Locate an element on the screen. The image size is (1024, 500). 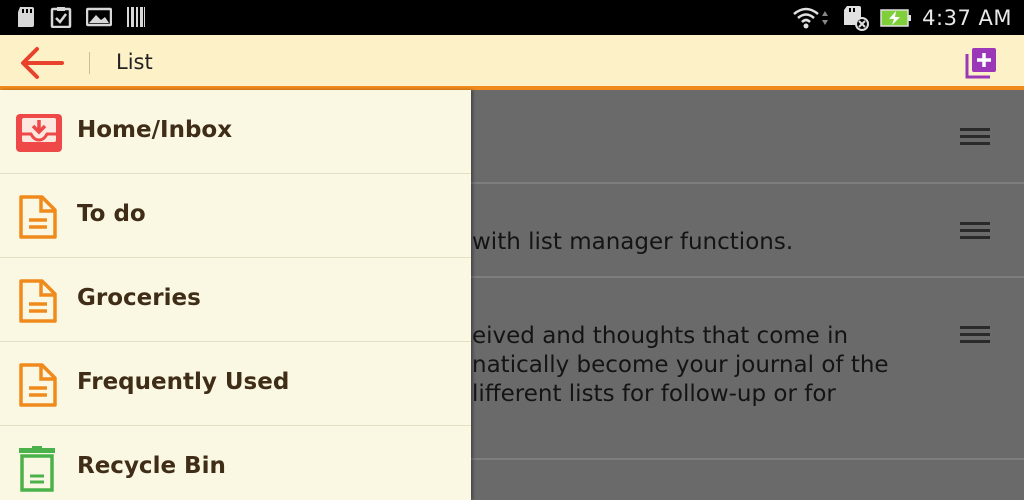
drawer-item-frequently-used: Frequently Used is located at coordinates (235, 384).